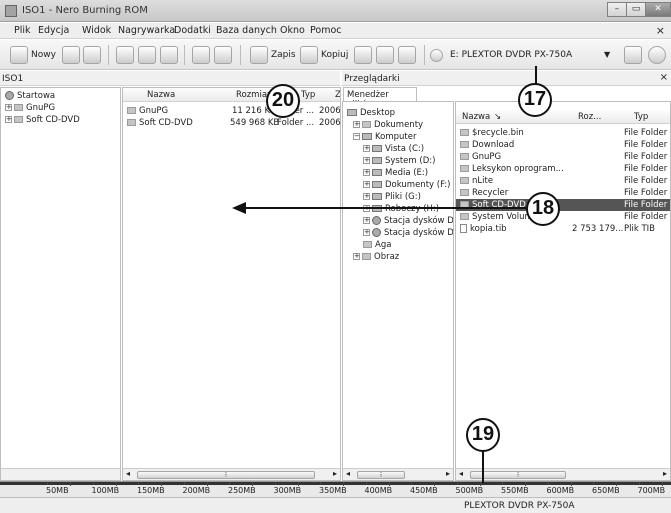 This screenshot has height=513, width=671. I want to click on menu-nagrywarka: Nagrywarka, so click(146, 30).